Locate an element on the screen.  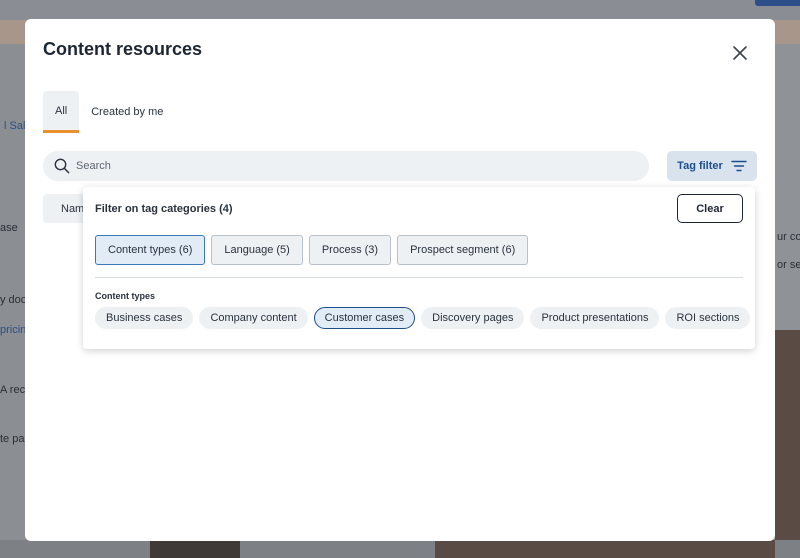
category-prospect-segment: Prospect segment (6) is located at coordinates (463, 250).